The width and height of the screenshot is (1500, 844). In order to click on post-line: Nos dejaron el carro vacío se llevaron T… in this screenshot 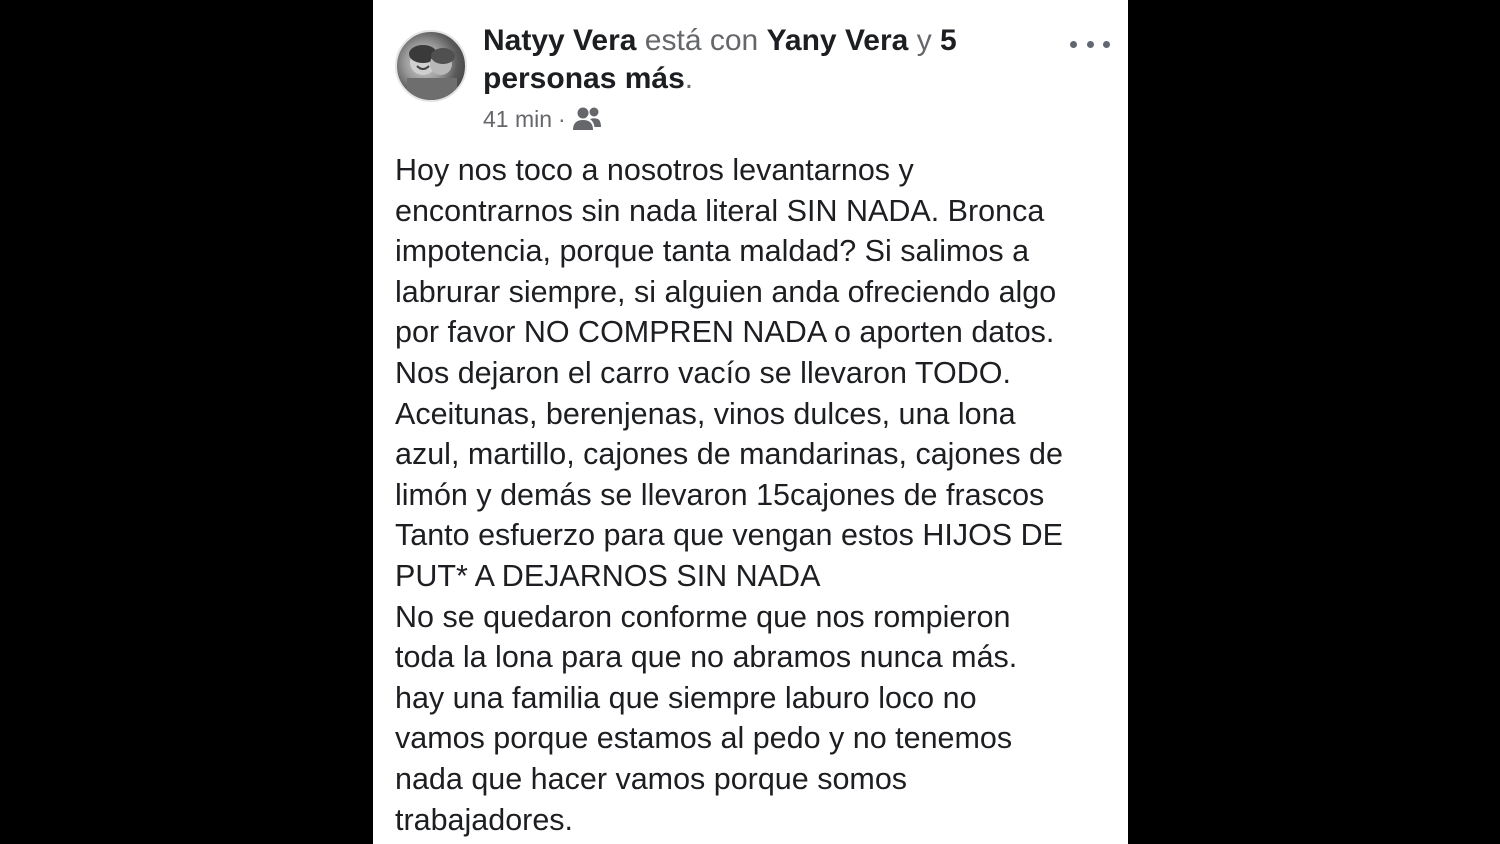, I will do `click(703, 372)`.